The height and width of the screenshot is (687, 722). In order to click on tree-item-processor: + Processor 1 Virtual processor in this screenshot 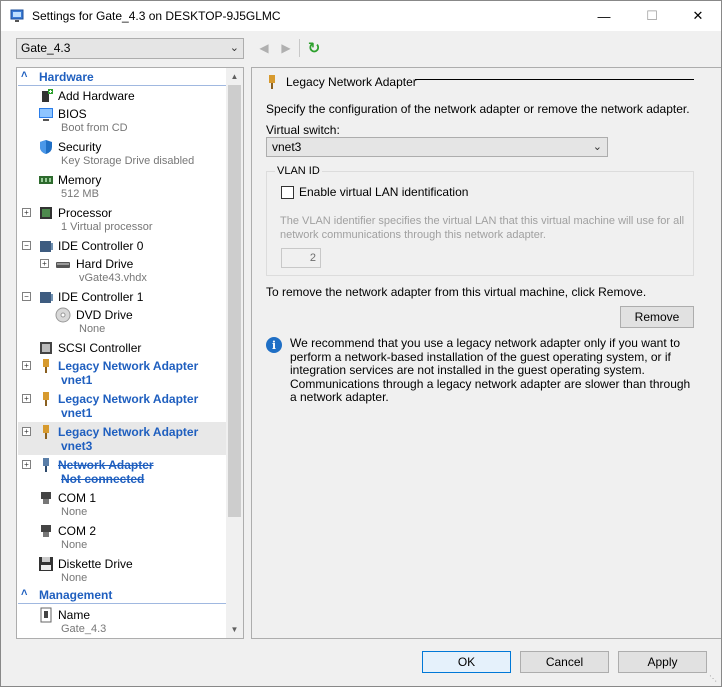, I will do `click(122, 219)`.